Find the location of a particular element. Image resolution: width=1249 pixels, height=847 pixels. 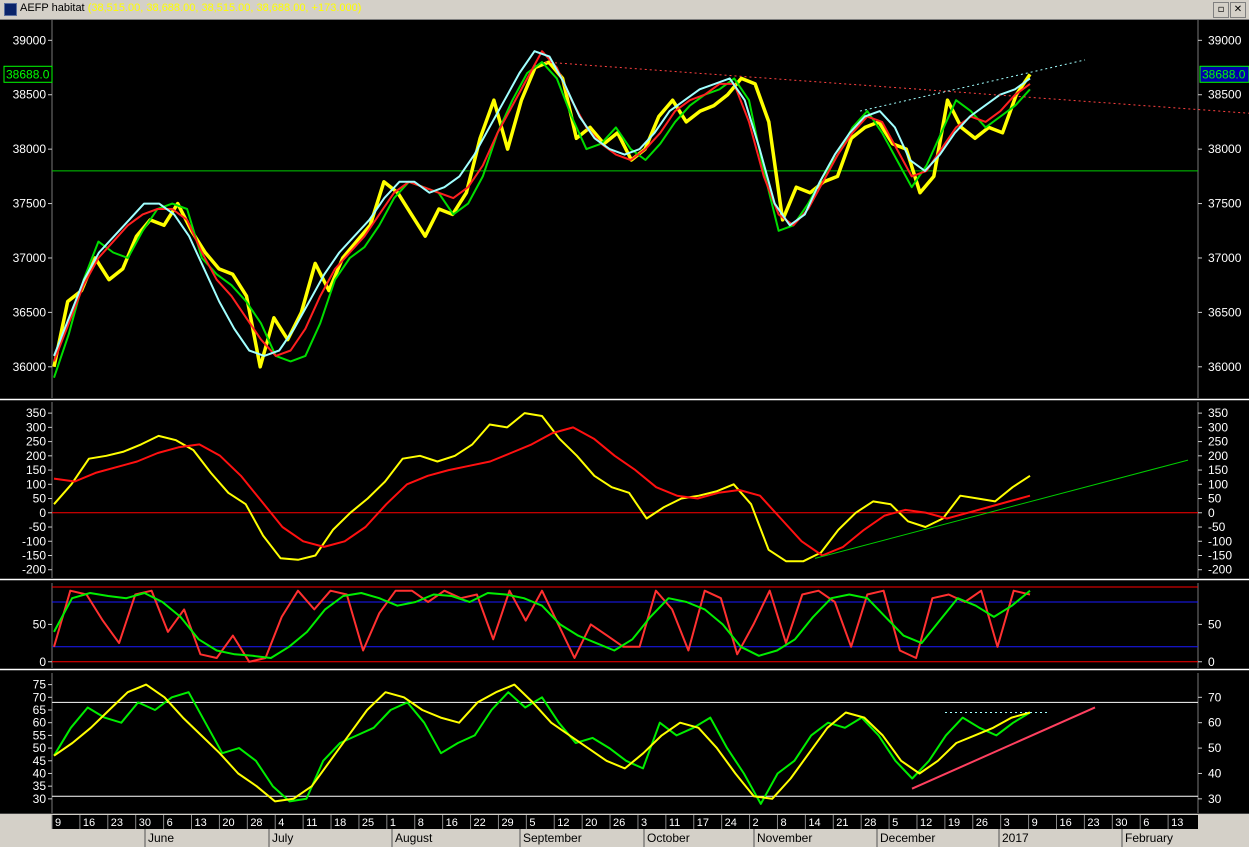

y-tick-label-right: 200 is located at coordinates (1218, 456).